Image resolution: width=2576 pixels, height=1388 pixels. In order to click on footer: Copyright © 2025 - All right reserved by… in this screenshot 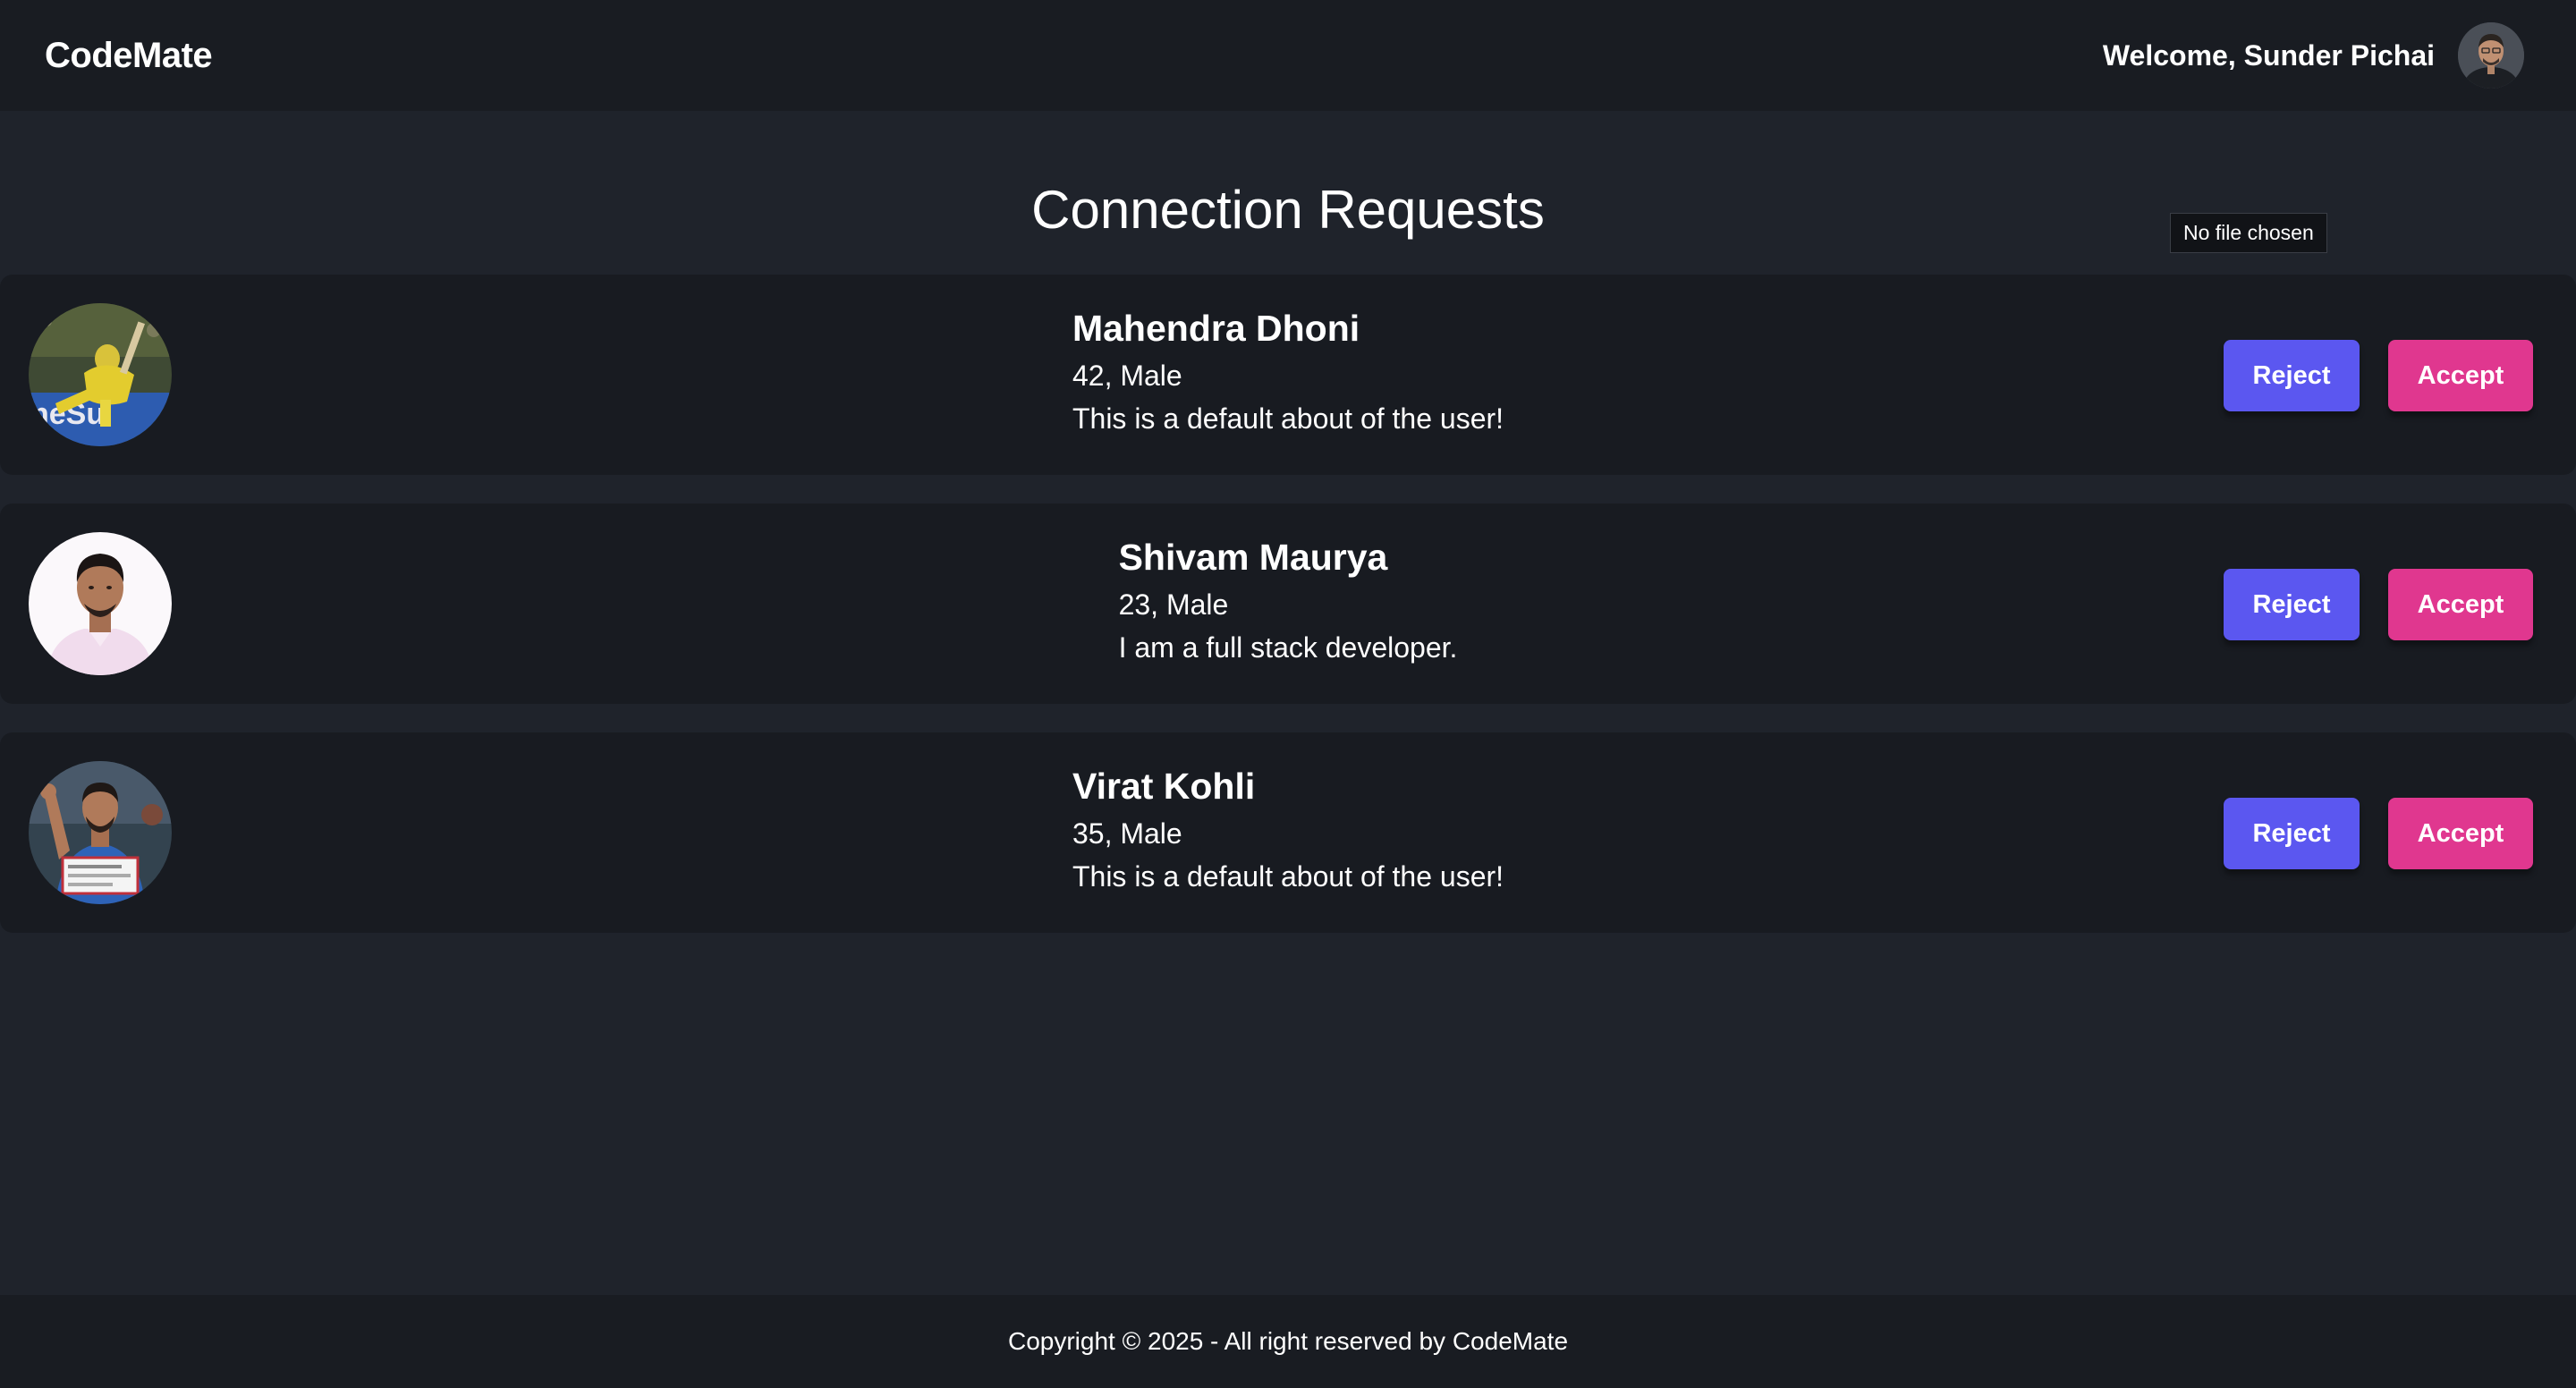, I will do `click(1288, 1342)`.